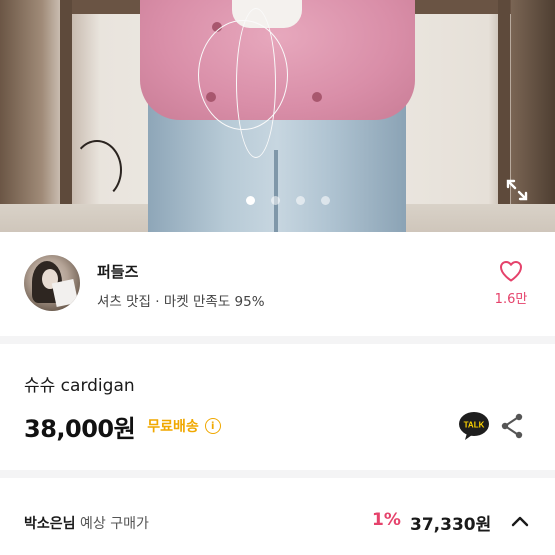  What do you see at coordinates (317, 97) in the screenshot?
I see `product-photo-button` at bounding box center [317, 97].